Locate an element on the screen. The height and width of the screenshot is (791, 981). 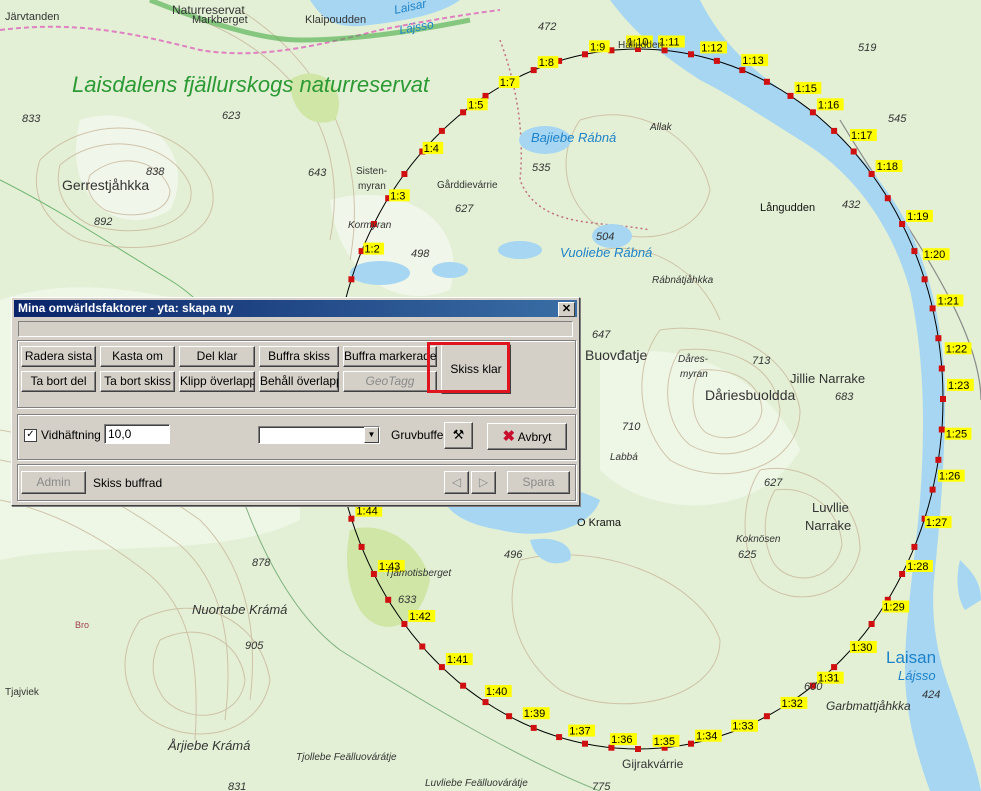
kasta-om-button: Kasta om is located at coordinates (137, 356).